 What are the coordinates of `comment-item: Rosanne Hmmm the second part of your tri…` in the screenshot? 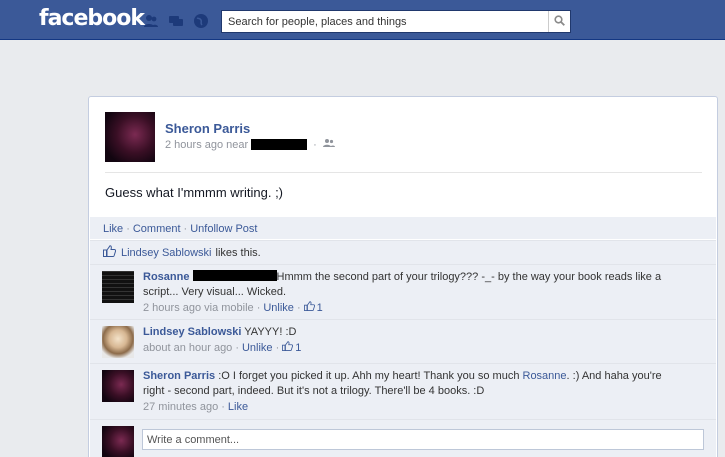 It's located at (403, 291).